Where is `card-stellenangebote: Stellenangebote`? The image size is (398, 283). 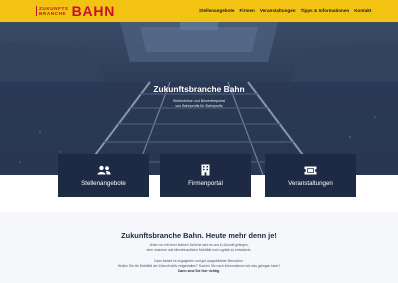
card-stellenangebote: Stellenangebote is located at coordinates (103, 175).